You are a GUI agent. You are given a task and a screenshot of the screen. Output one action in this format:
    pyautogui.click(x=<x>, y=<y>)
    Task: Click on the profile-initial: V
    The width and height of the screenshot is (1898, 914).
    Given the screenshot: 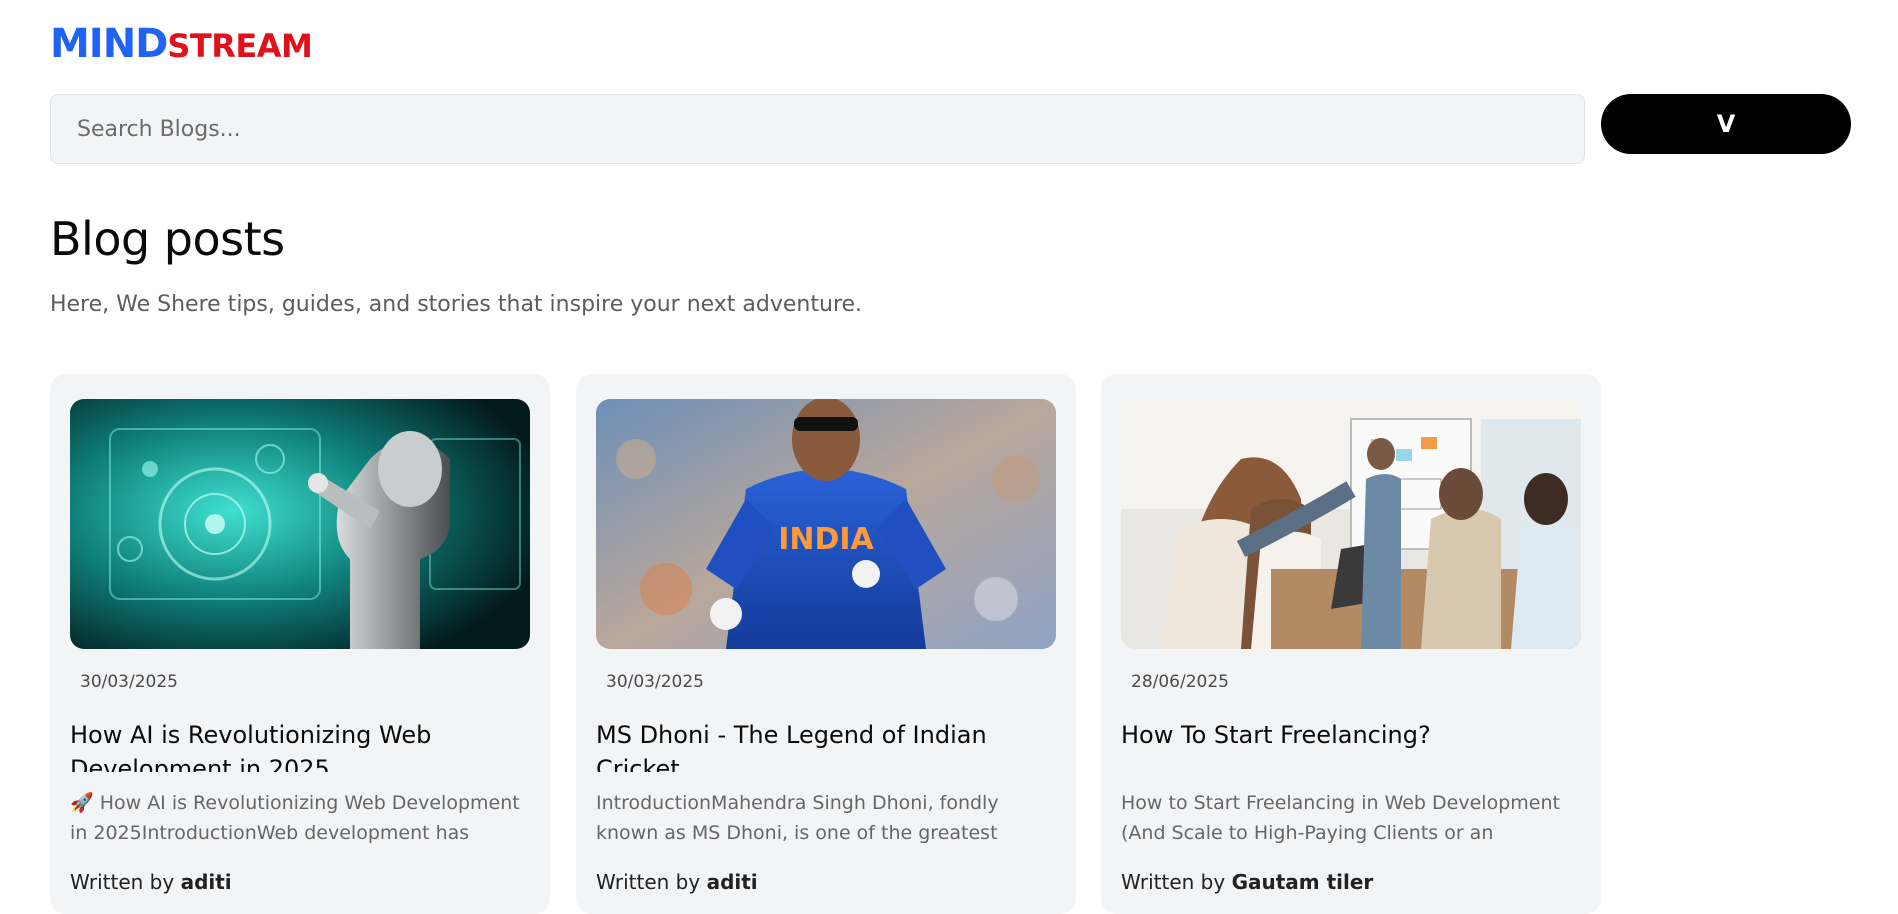 What is the action you would take?
    pyautogui.click(x=1726, y=124)
    